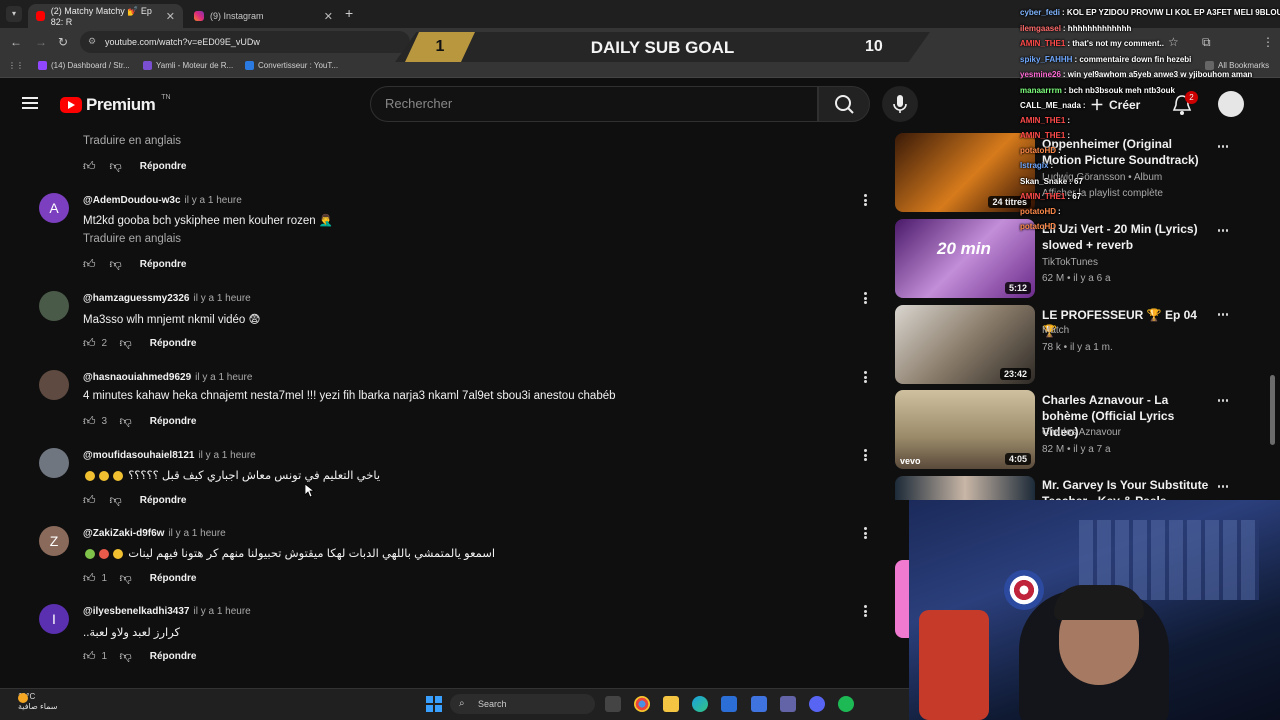 Image resolution: width=1280 pixels, height=720 pixels. I want to click on site-info-icon: ⚙, so click(92, 41).